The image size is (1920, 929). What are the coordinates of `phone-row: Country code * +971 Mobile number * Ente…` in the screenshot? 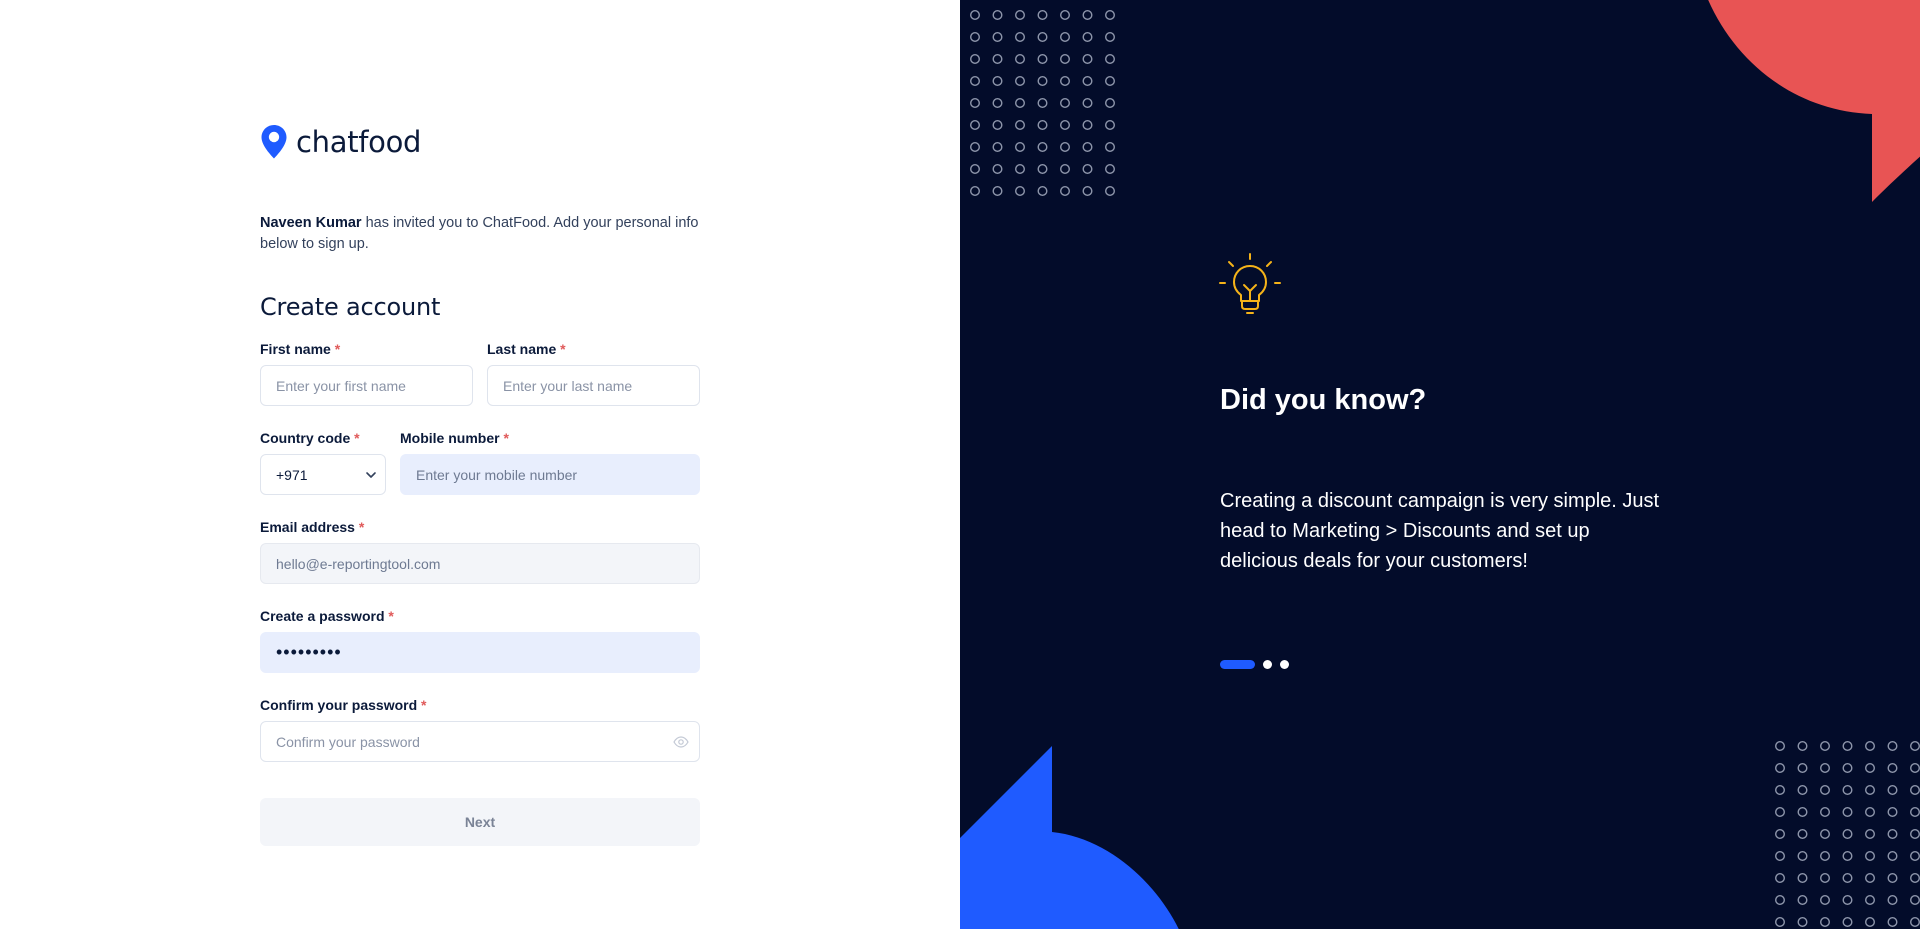 It's located at (480, 462).